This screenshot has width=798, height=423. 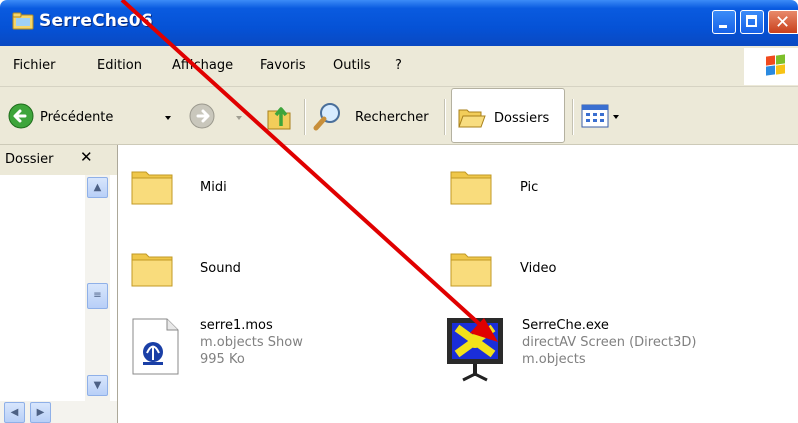 I want to click on menu-outils: Outils, so click(x=352, y=65).